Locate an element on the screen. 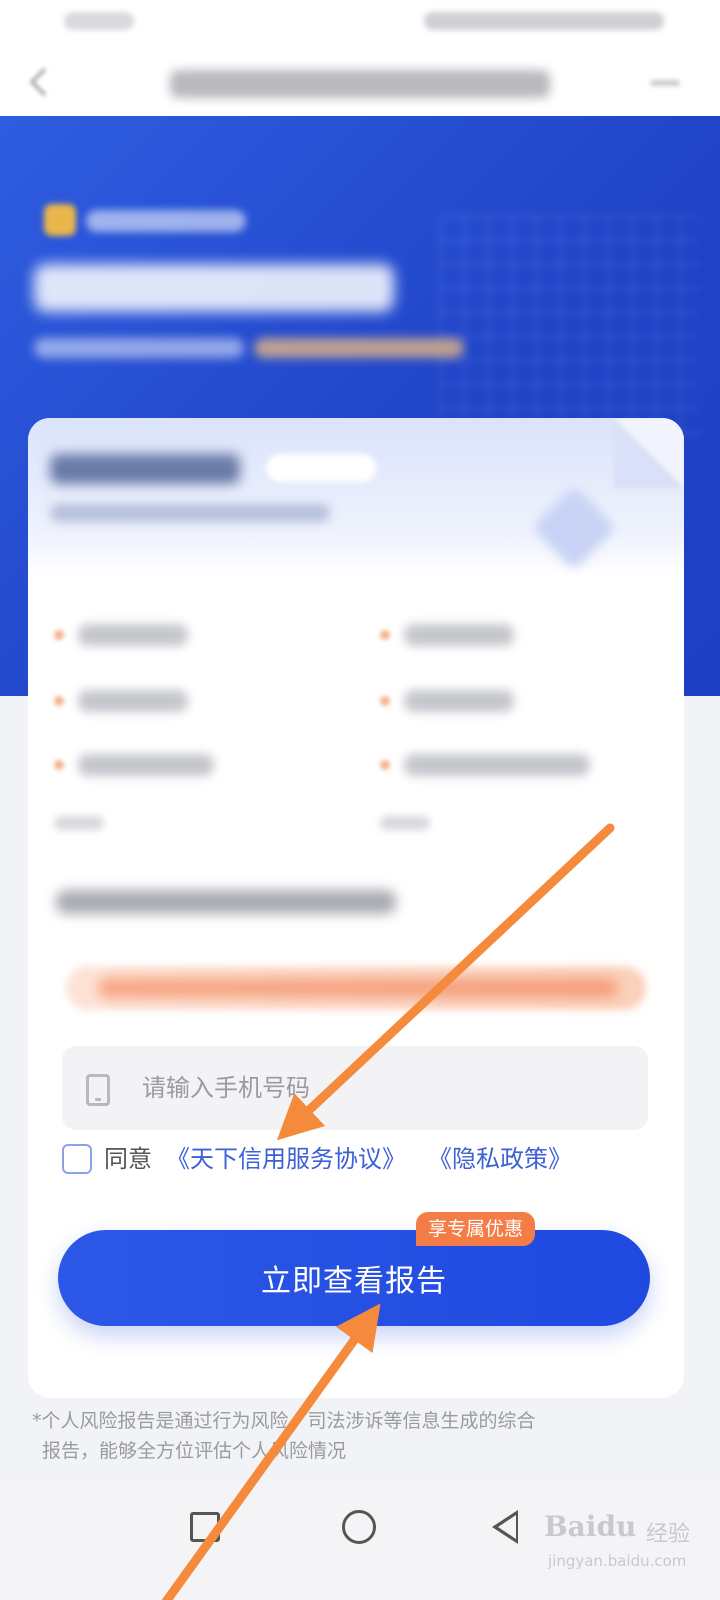 Image resolution: width=720 pixels, height=1600 pixels. more-icon is located at coordinates (665, 83).